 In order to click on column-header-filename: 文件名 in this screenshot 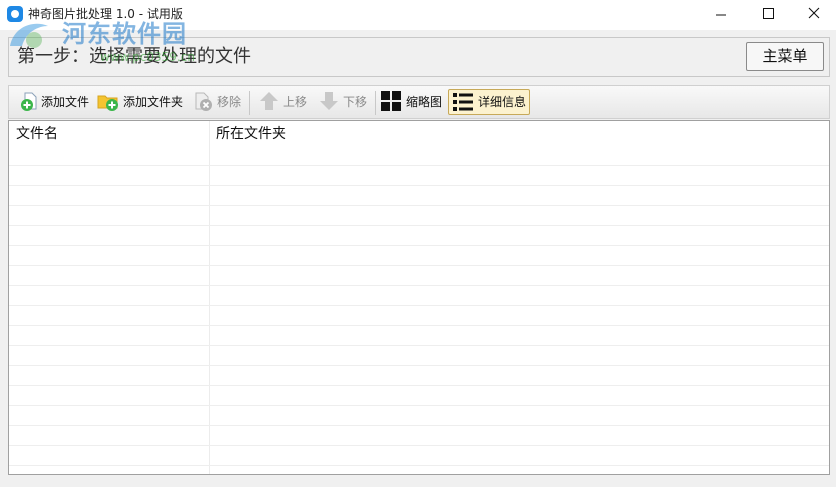, I will do `click(37, 134)`.